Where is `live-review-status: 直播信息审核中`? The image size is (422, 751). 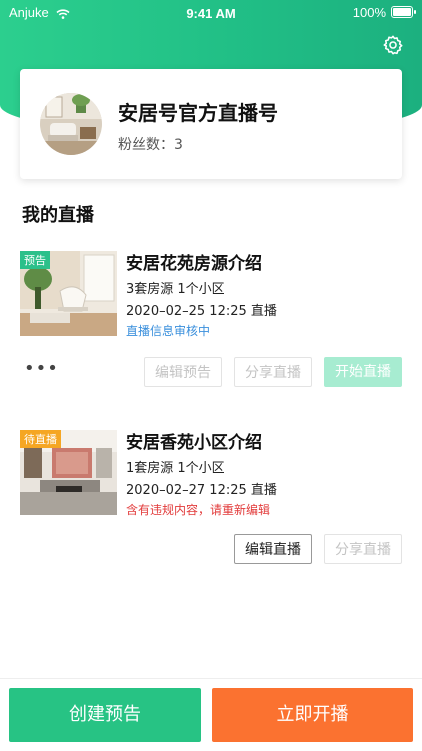
live-review-status: 直播信息审核中 is located at coordinates (168, 331).